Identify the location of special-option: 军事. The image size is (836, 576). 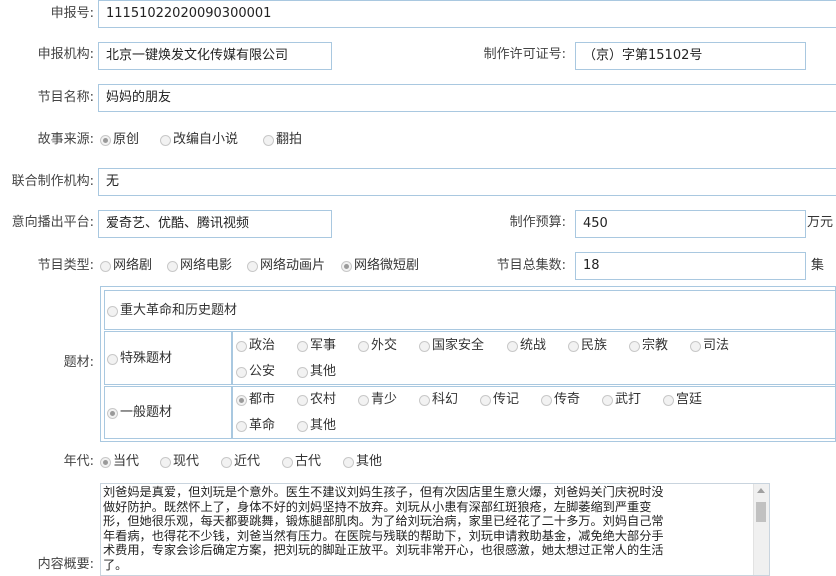
(316, 346).